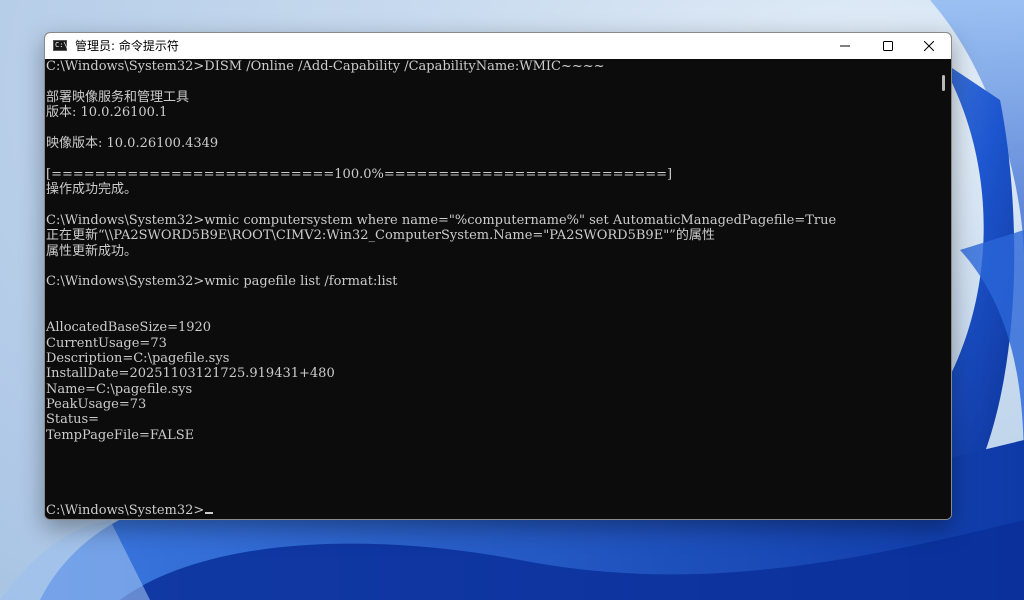 The width and height of the screenshot is (1024, 600). Describe the element at coordinates (106, 343) in the screenshot. I see `console-line: CurrentUsage=73` at that location.